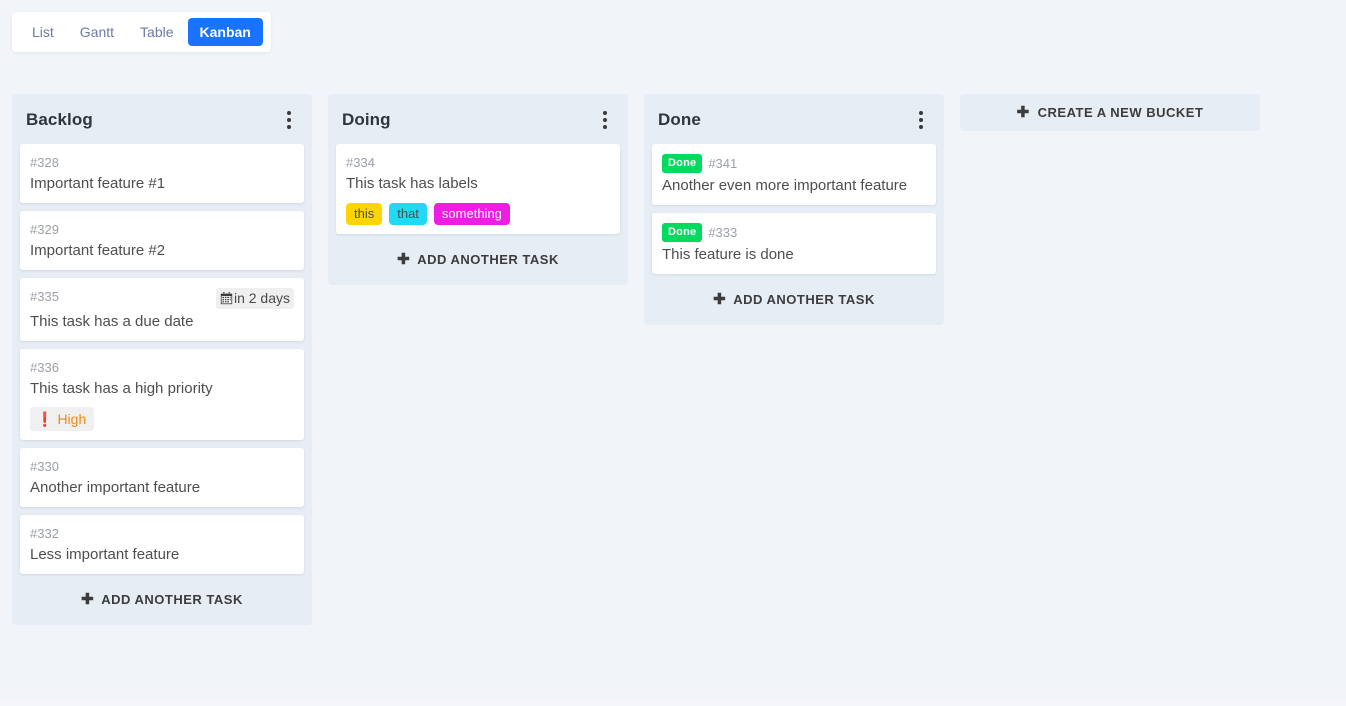 This screenshot has width=1346, height=706. What do you see at coordinates (225, 32) in the screenshot?
I see `tab-kanban: Kanban` at bounding box center [225, 32].